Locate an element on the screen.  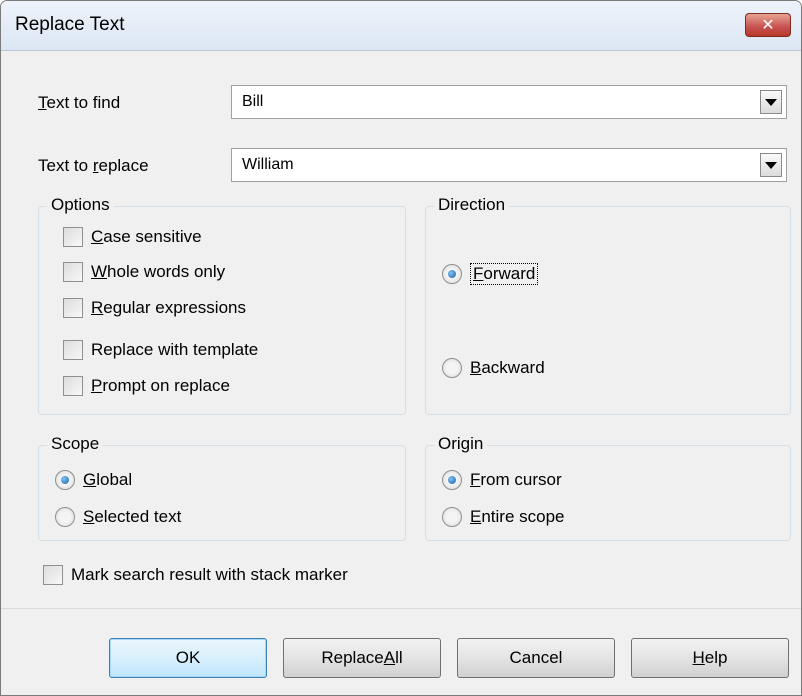
scope-group-title: Scope is located at coordinates (75, 444).